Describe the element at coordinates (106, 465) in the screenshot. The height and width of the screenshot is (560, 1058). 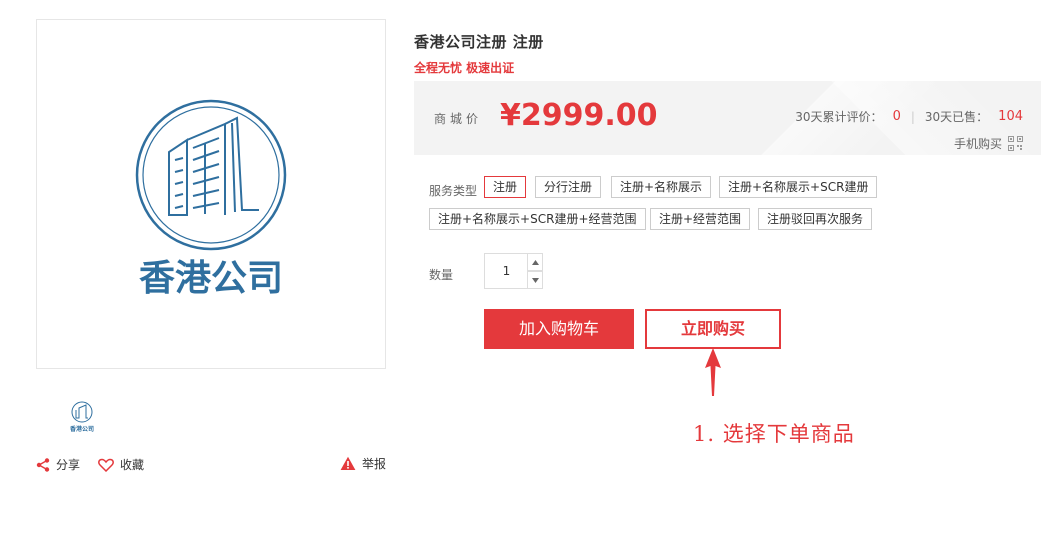
I see `heart-icon` at that location.